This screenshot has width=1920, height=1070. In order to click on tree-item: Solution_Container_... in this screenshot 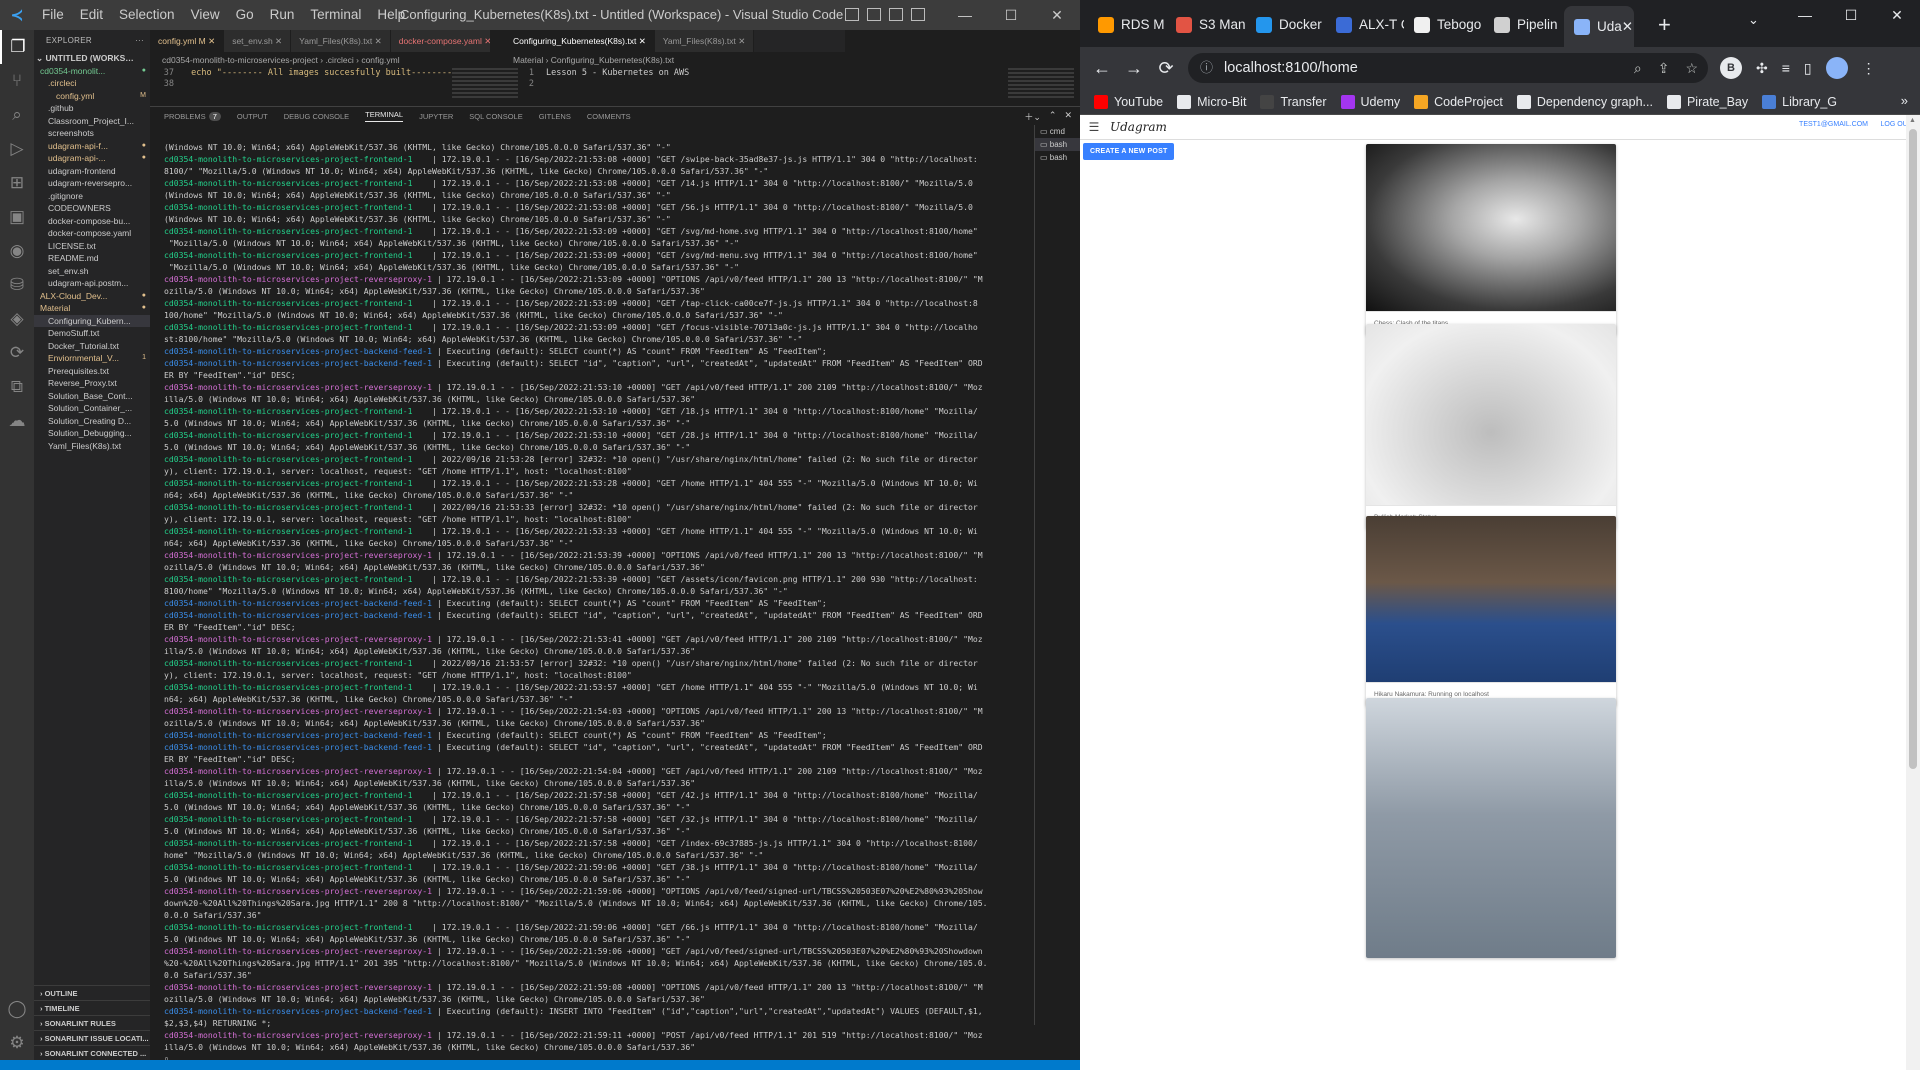, I will do `click(92, 408)`.